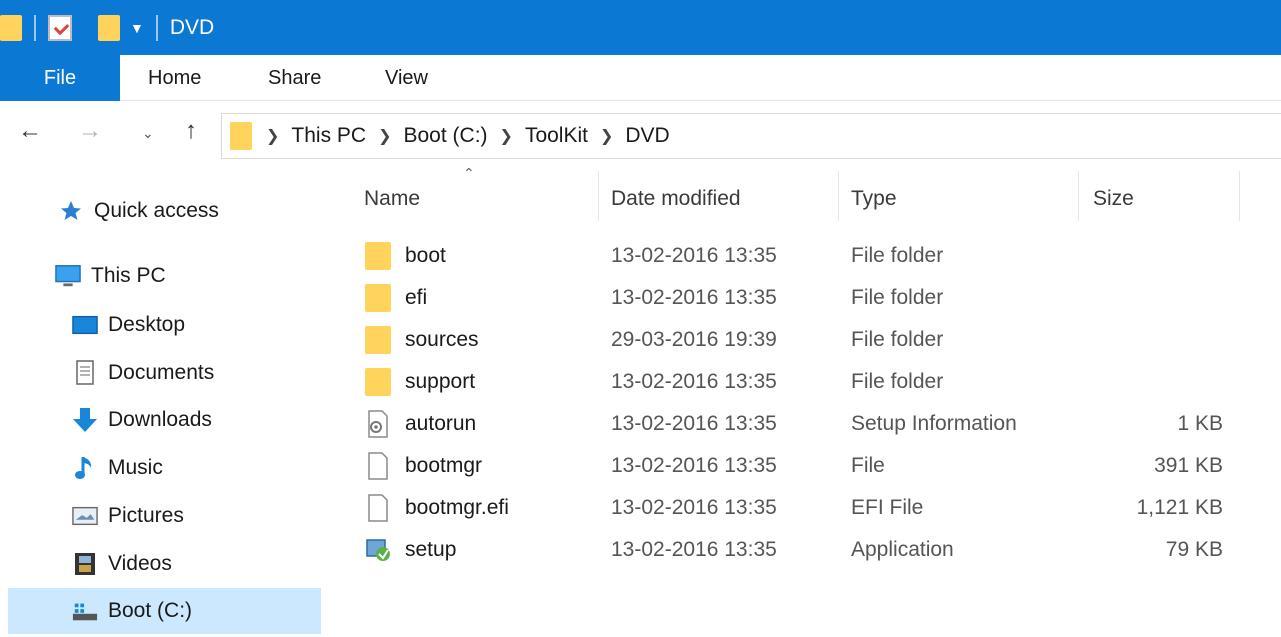  What do you see at coordinates (128, 325) in the screenshot?
I see `sidebar-item-desktop: Desktop` at bounding box center [128, 325].